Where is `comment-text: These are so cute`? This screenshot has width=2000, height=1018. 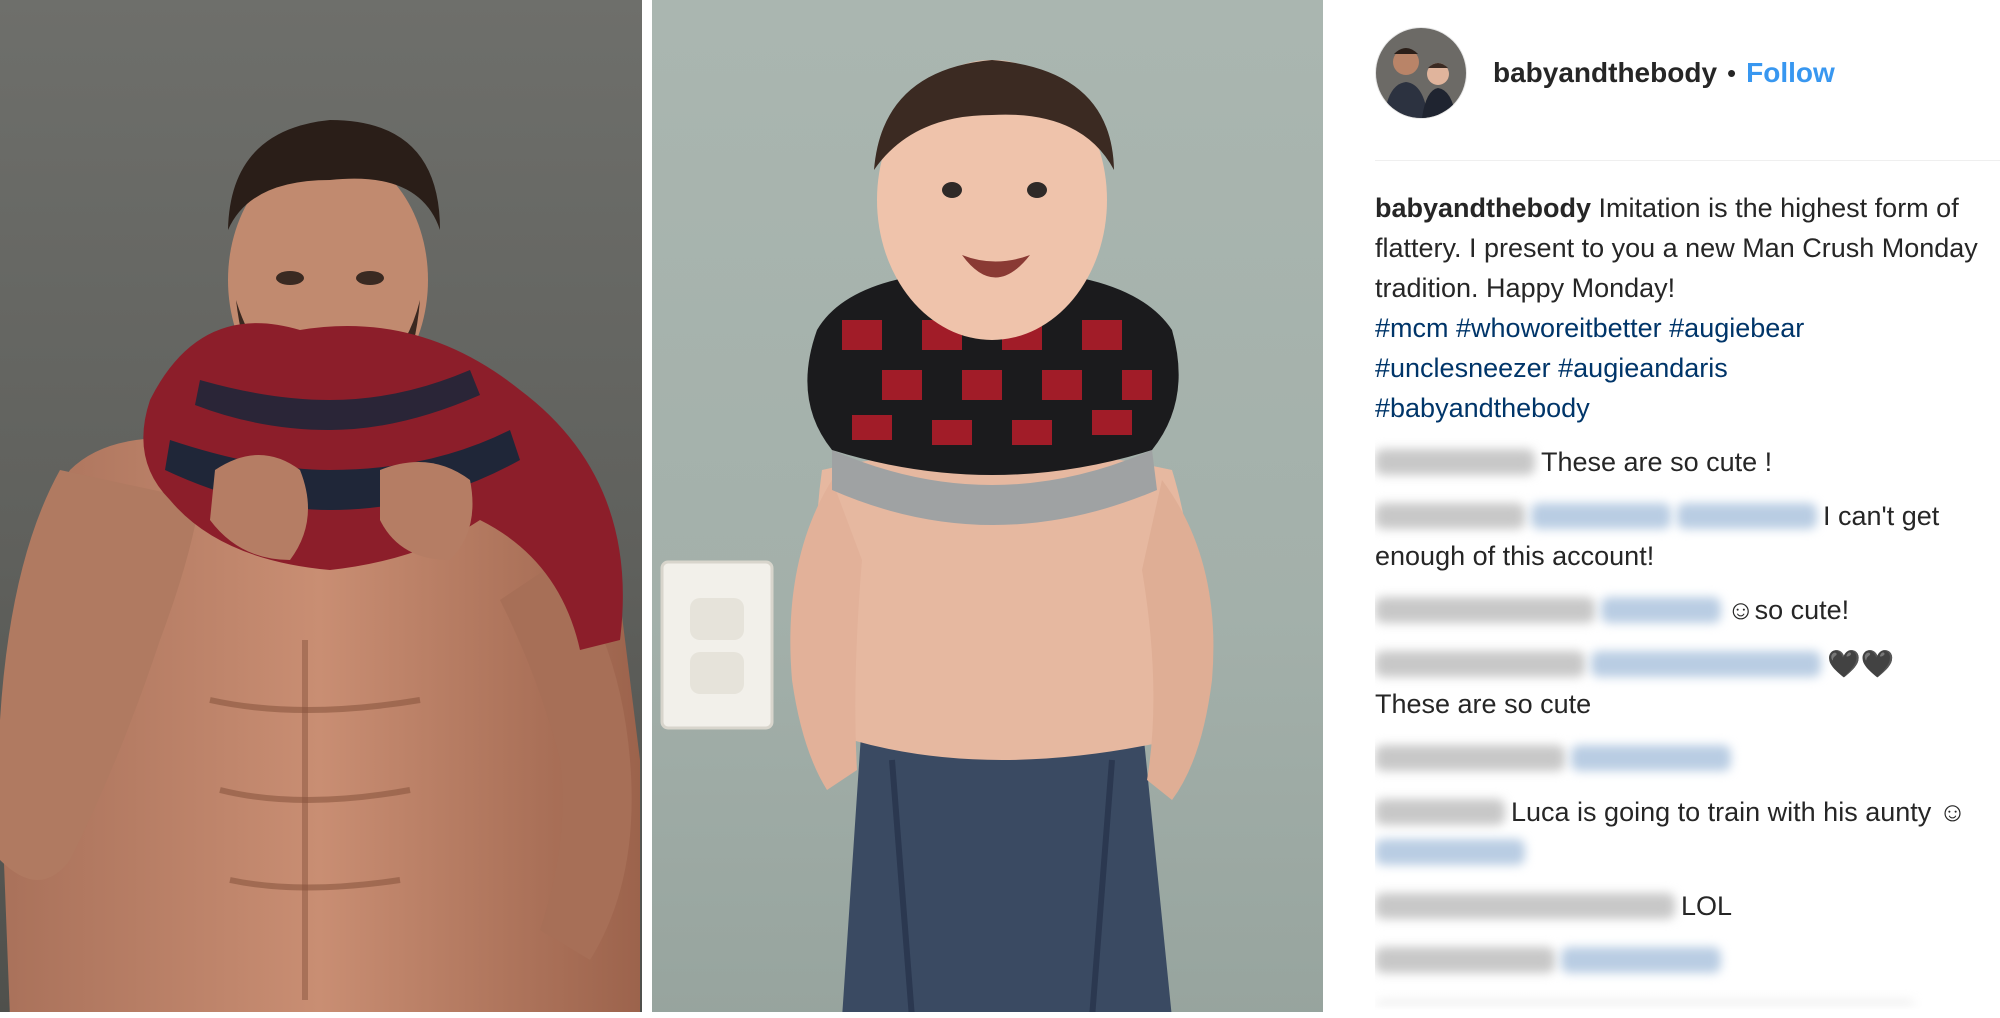 comment-text: These are so cute is located at coordinates (1483, 704).